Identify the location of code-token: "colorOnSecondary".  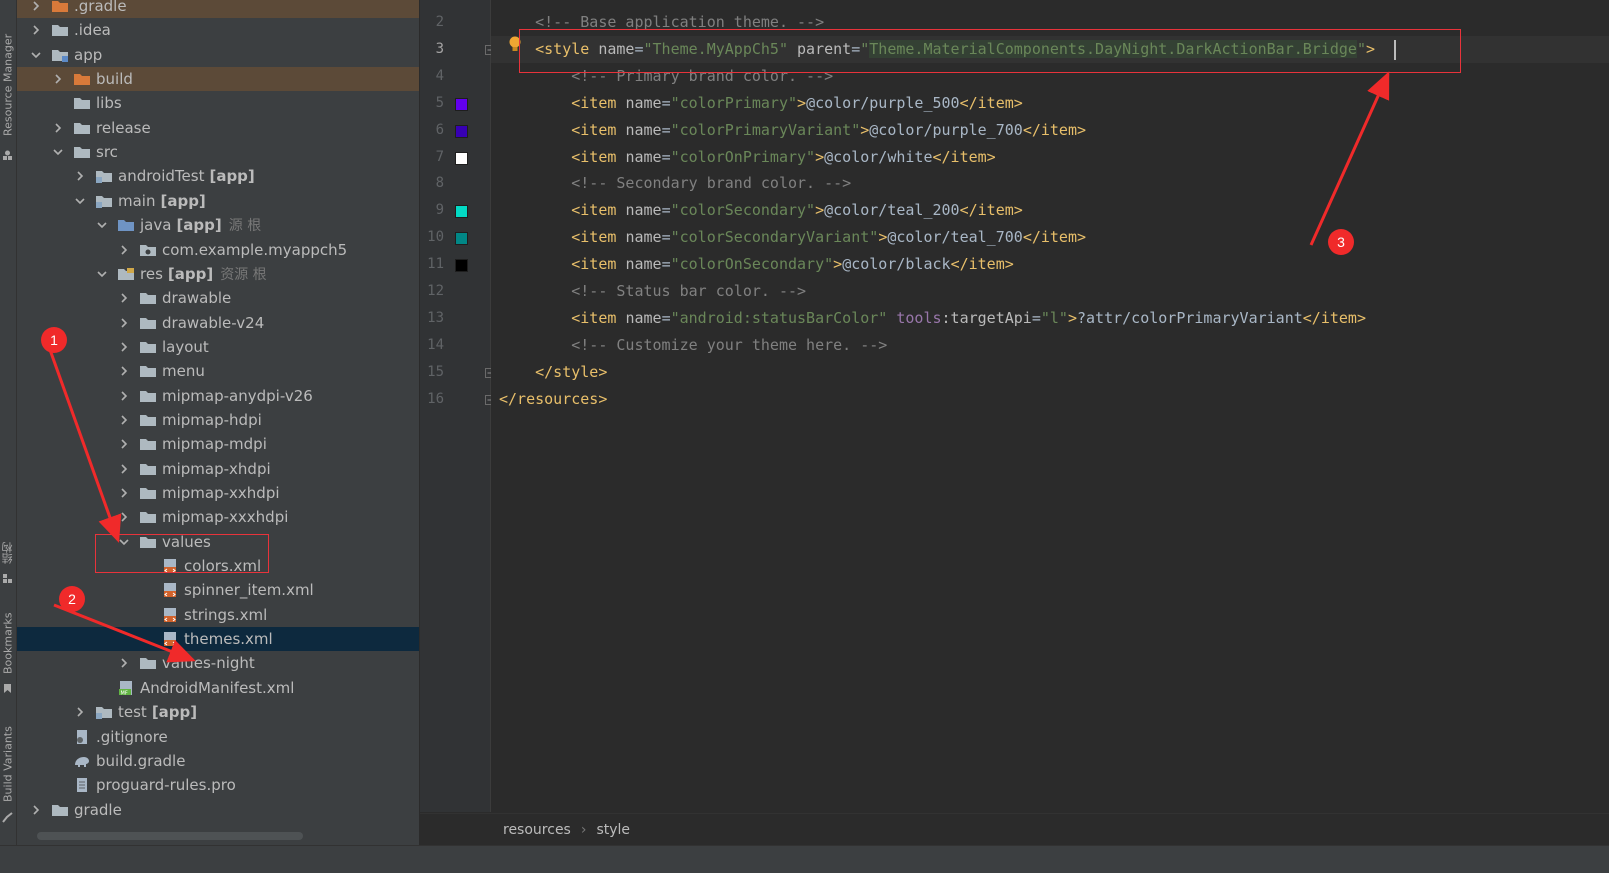
(752, 264).